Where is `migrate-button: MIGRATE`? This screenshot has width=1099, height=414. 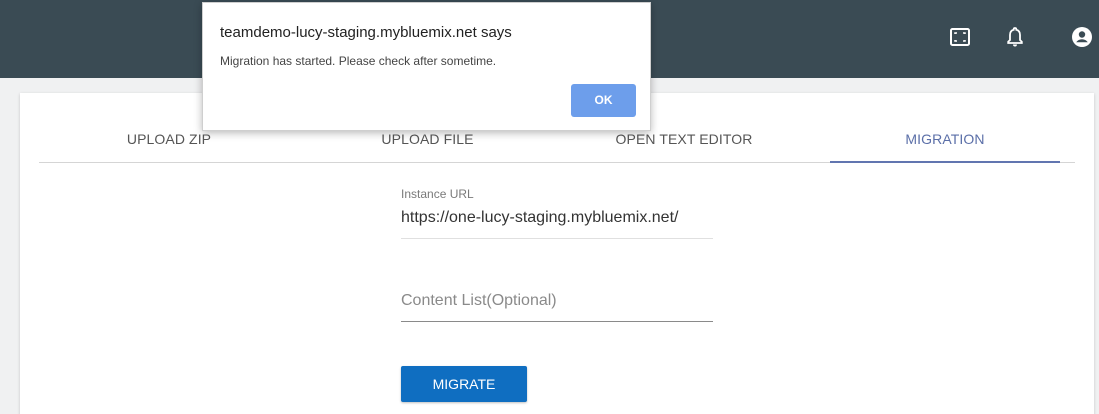 migrate-button: MIGRATE is located at coordinates (464, 384).